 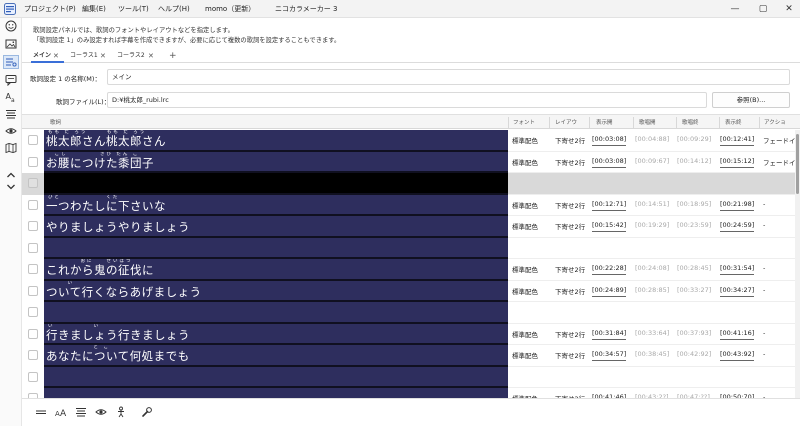 What do you see at coordinates (133, 9) in the screenshot?
I see `menu-tools: ツール(T)` at bounding box center [133, 9].